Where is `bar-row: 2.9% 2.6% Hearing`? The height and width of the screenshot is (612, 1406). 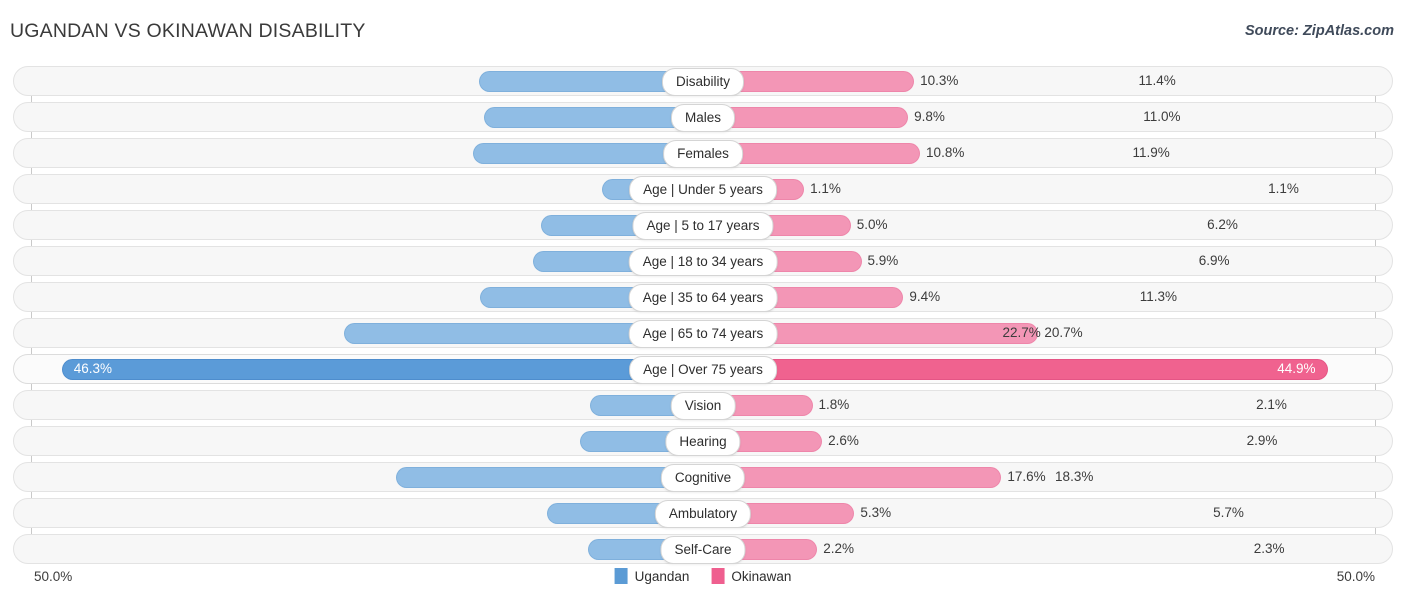 bar-row: 2.9% 2.6% Hearing is located at coordinates (703, 441).